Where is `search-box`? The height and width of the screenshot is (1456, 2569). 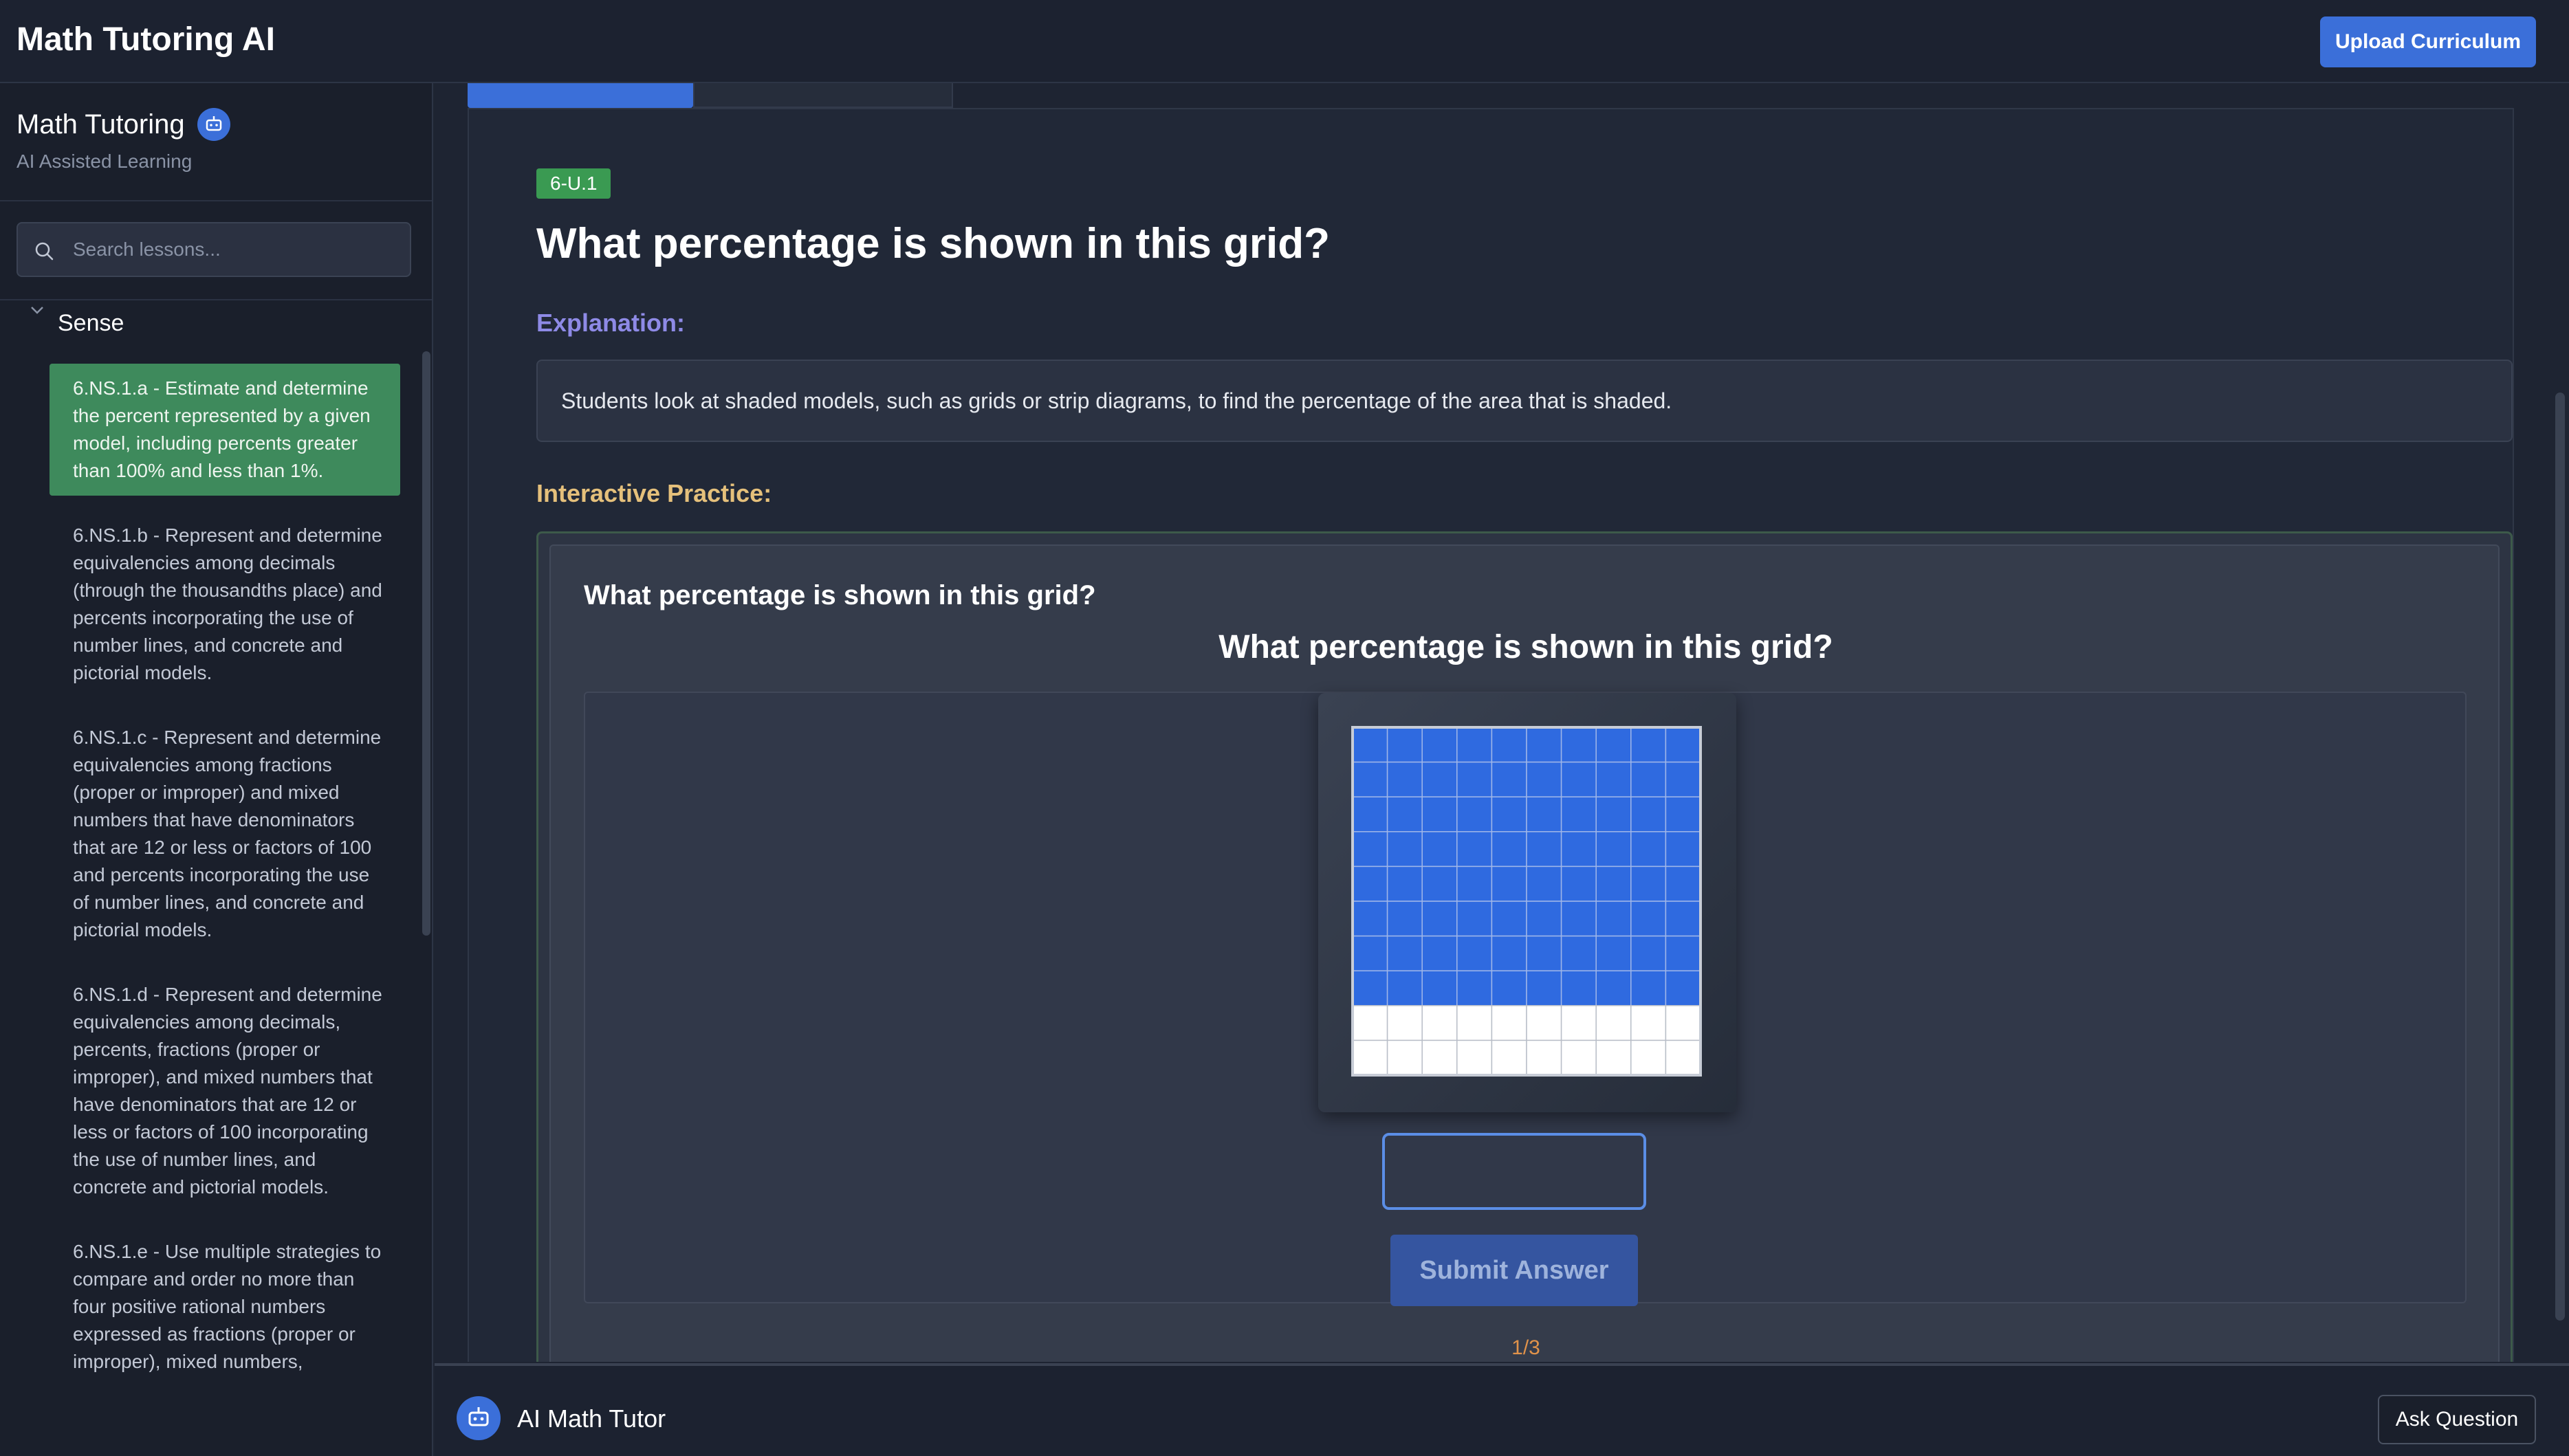
search-box is located at coordinates (214, 249).